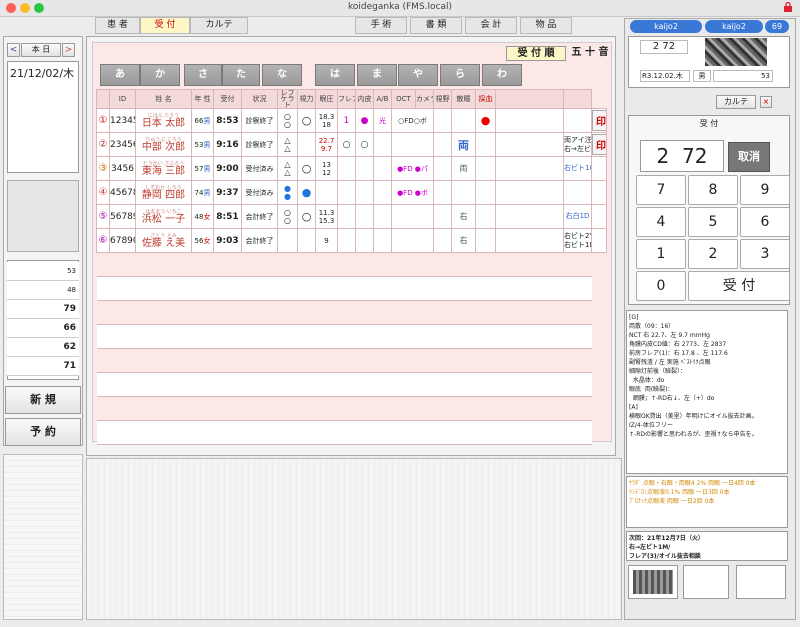 This screenshot has width=800, height=627. I want to click on patient-id: 67890, so click(122, 240).